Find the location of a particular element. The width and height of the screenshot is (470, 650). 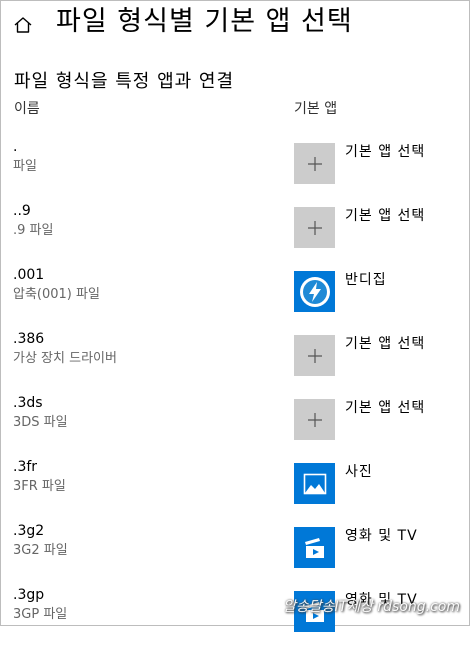

home-icon is located at coordinates (23, 25).